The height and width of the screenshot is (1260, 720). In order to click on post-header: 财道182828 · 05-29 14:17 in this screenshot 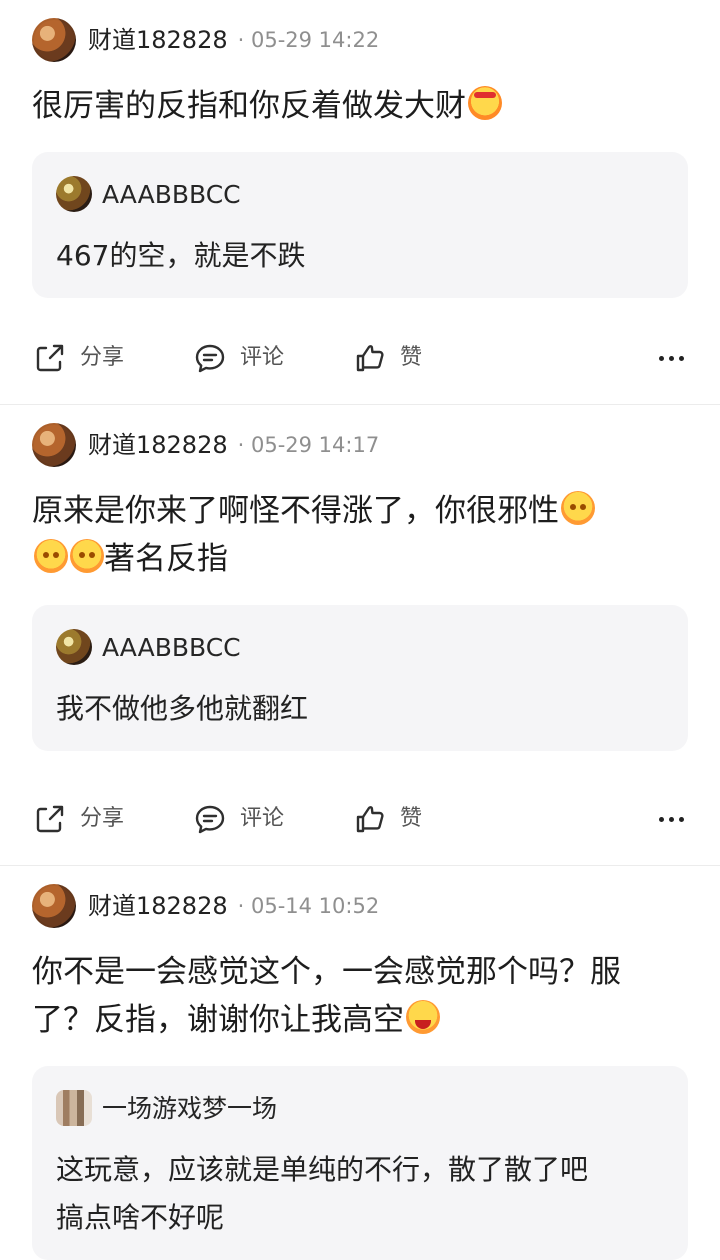, I will do `click(360, 445)`.